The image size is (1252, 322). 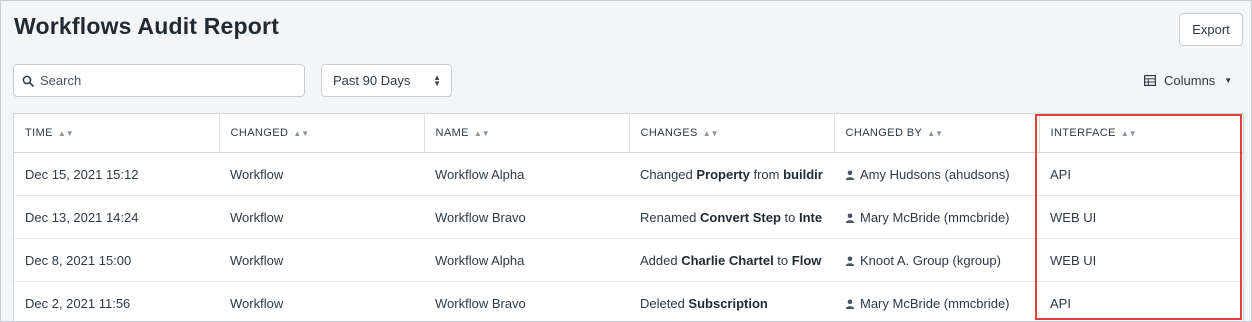 I want to click on chevron-down-icon: ▼, so click(x=1228, y=80).